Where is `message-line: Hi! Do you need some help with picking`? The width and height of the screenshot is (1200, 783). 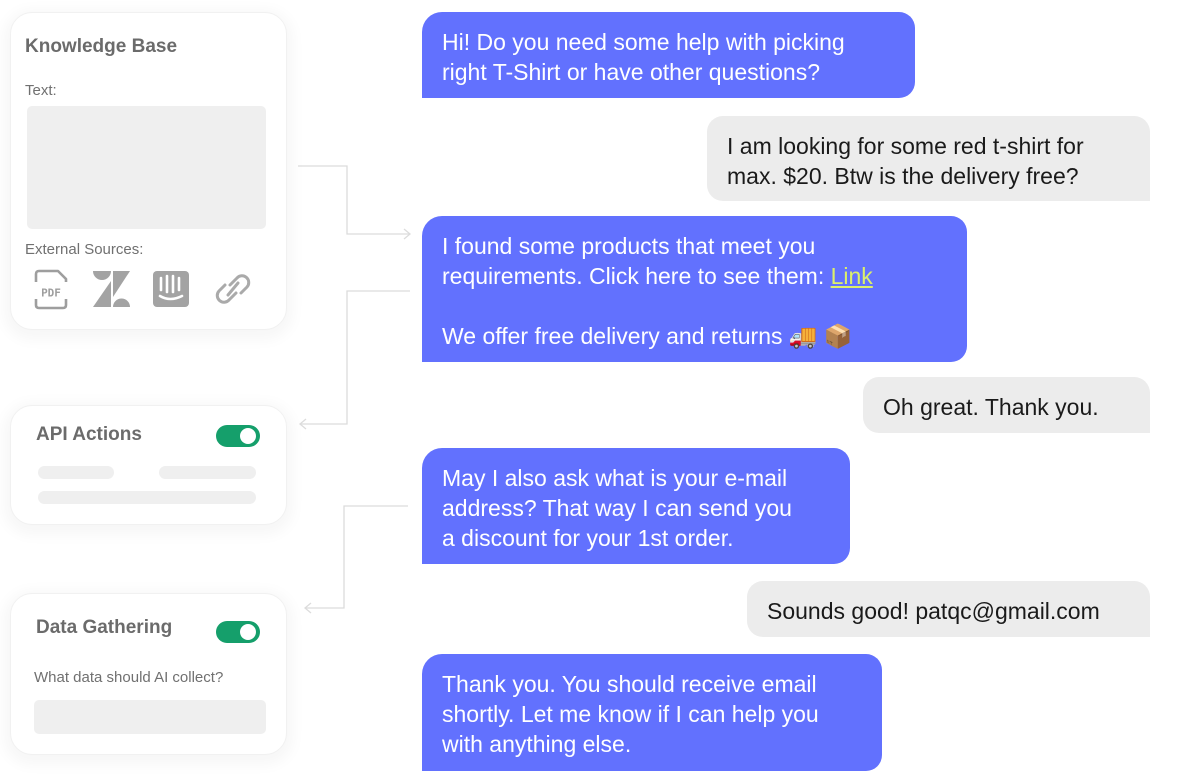 message-line: Hi! Do you need some help with picking is located at coordinates (643, 42).